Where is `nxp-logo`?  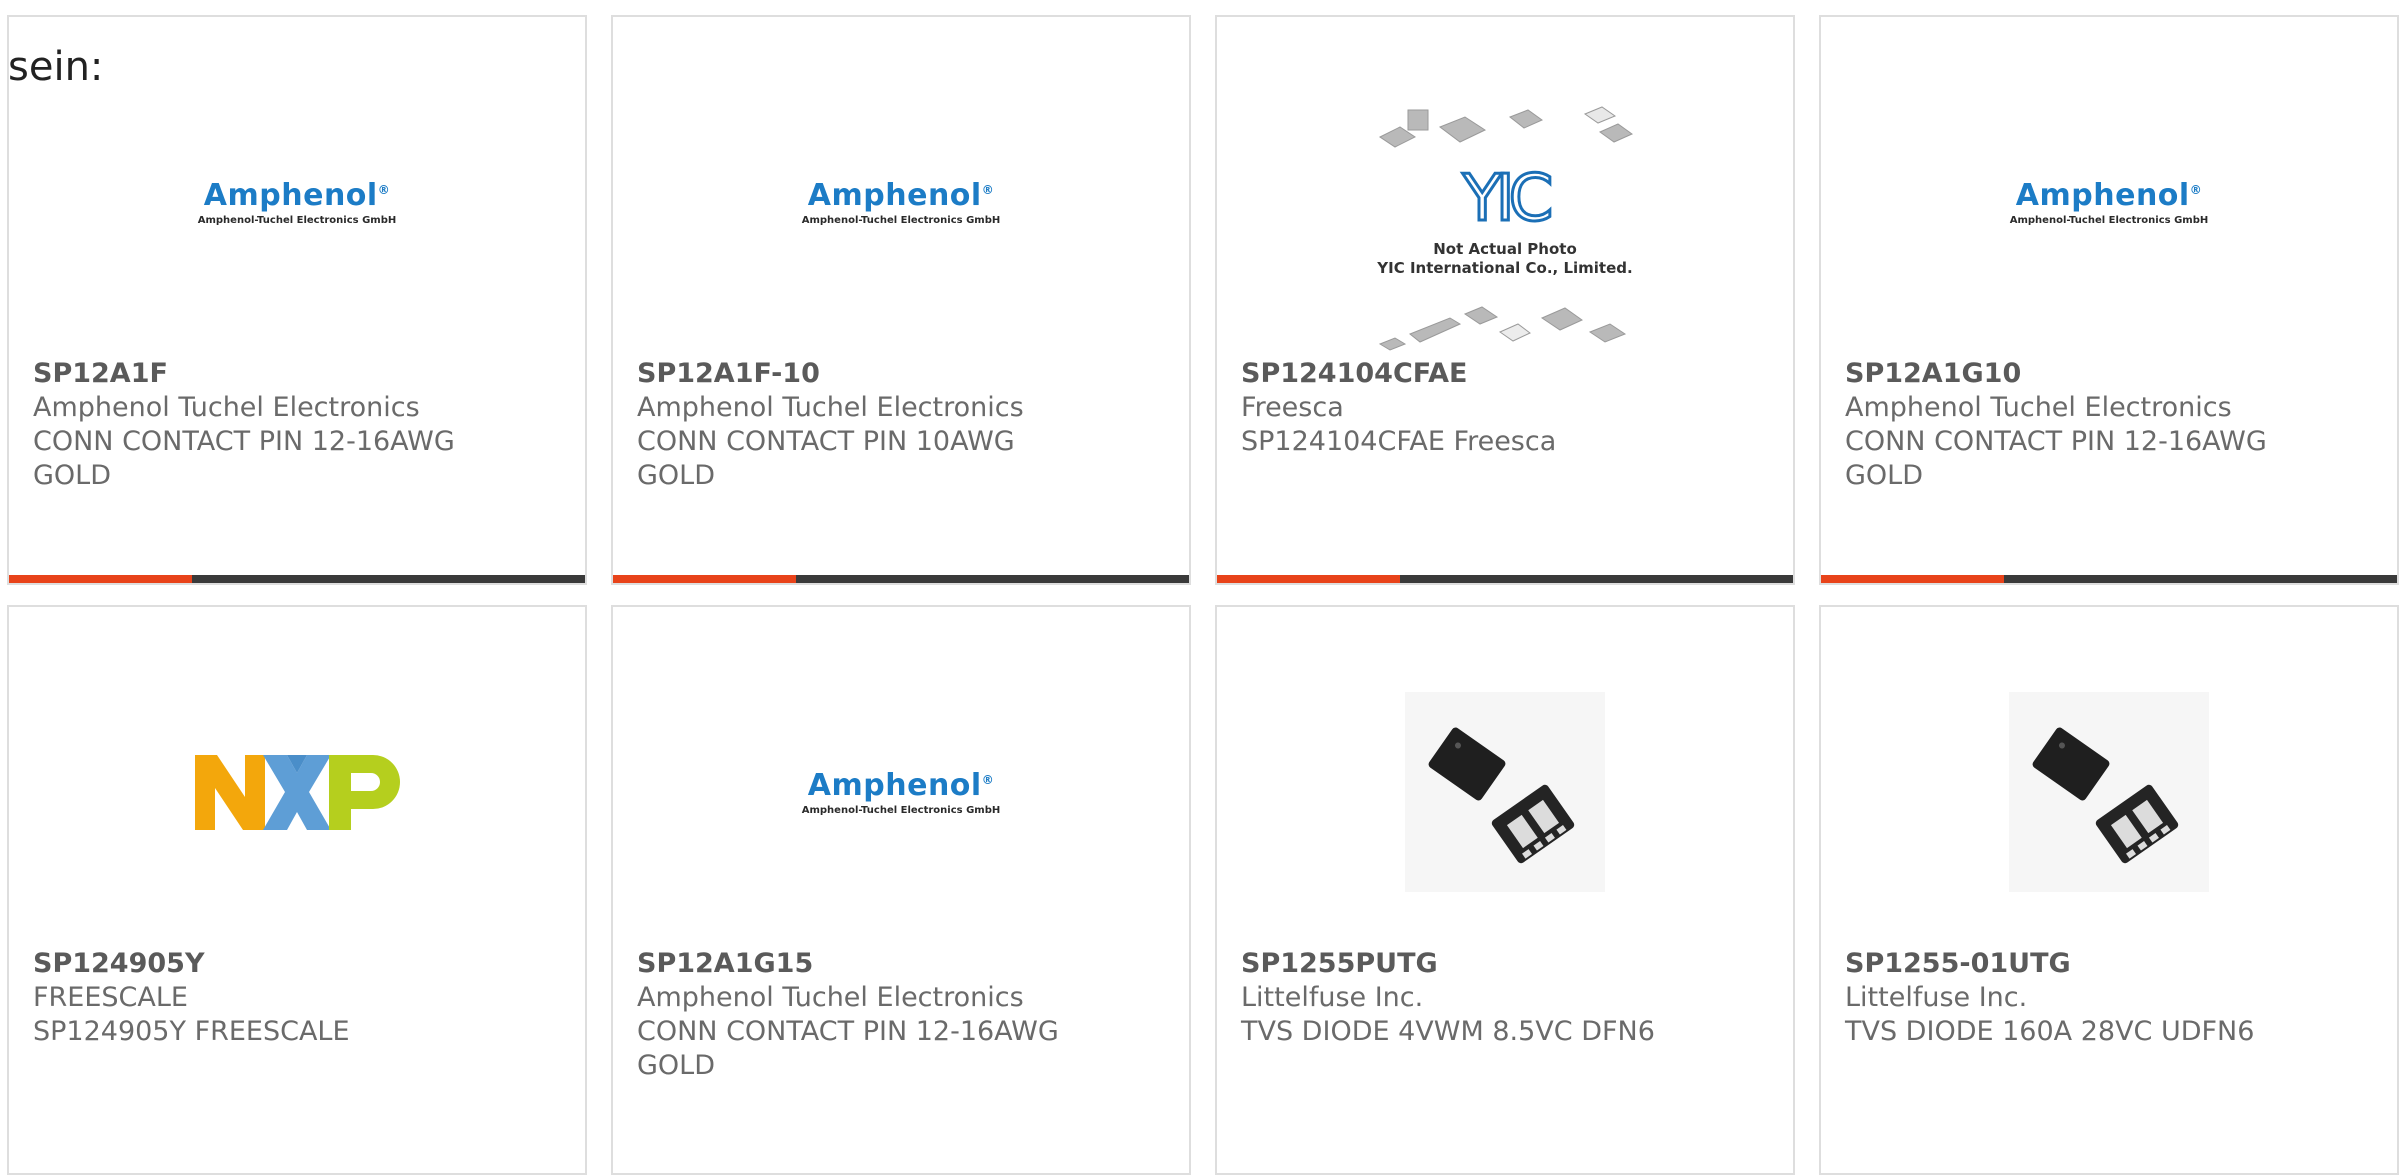
nxp-logo is located at coordinates (297, 792).